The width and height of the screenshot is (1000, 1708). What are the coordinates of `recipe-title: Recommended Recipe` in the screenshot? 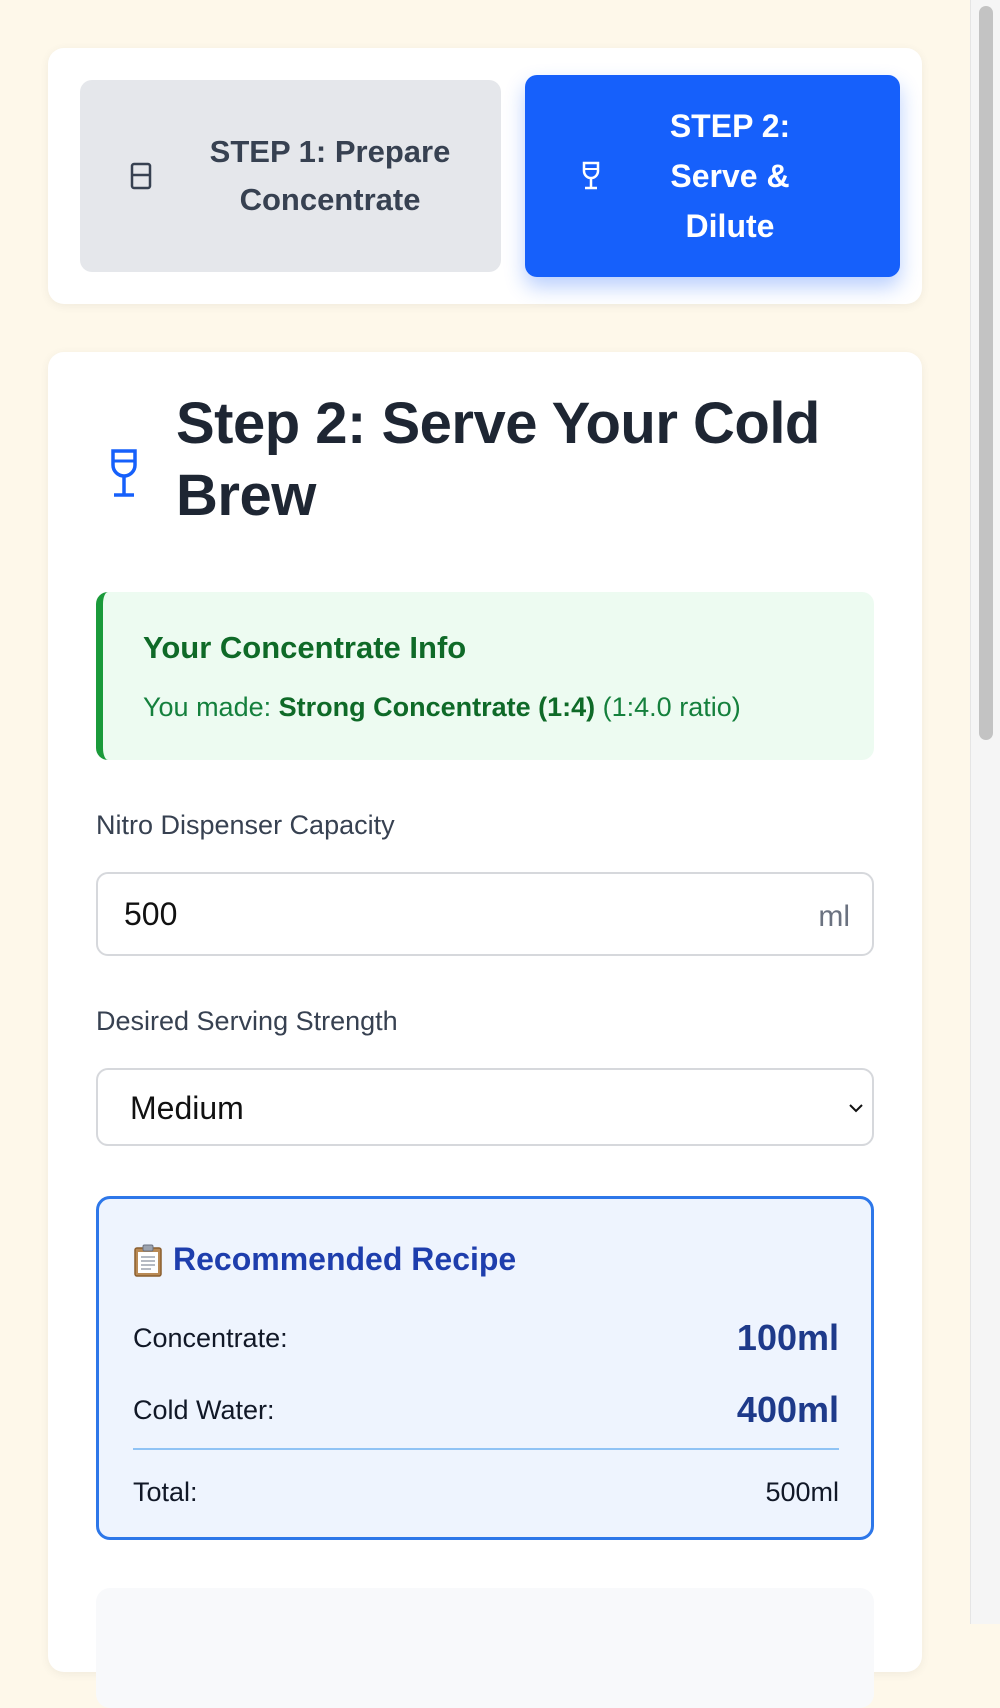 It's located at (345, 1259).